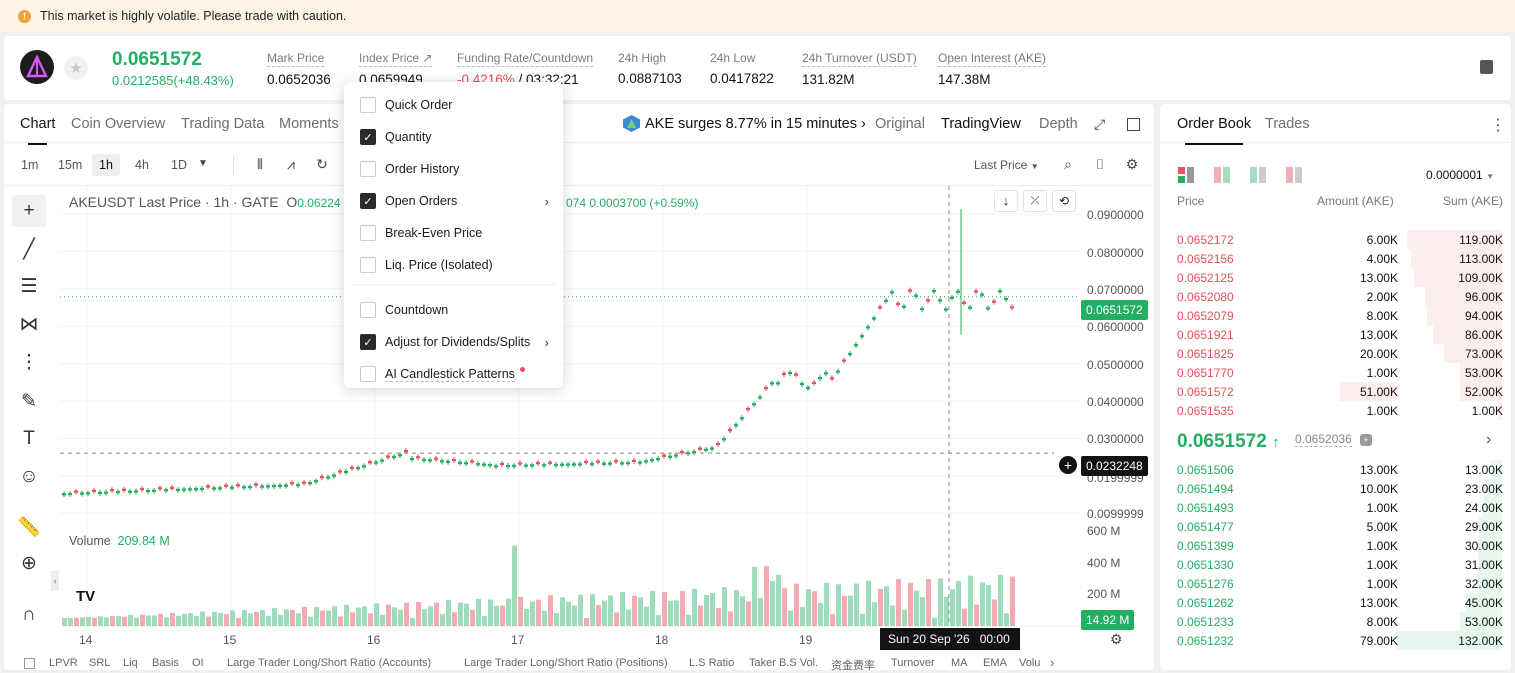  Describe the element at coordinates (29, 165) in the screenshot. I see `timeframe-1m: 1m` at that location.